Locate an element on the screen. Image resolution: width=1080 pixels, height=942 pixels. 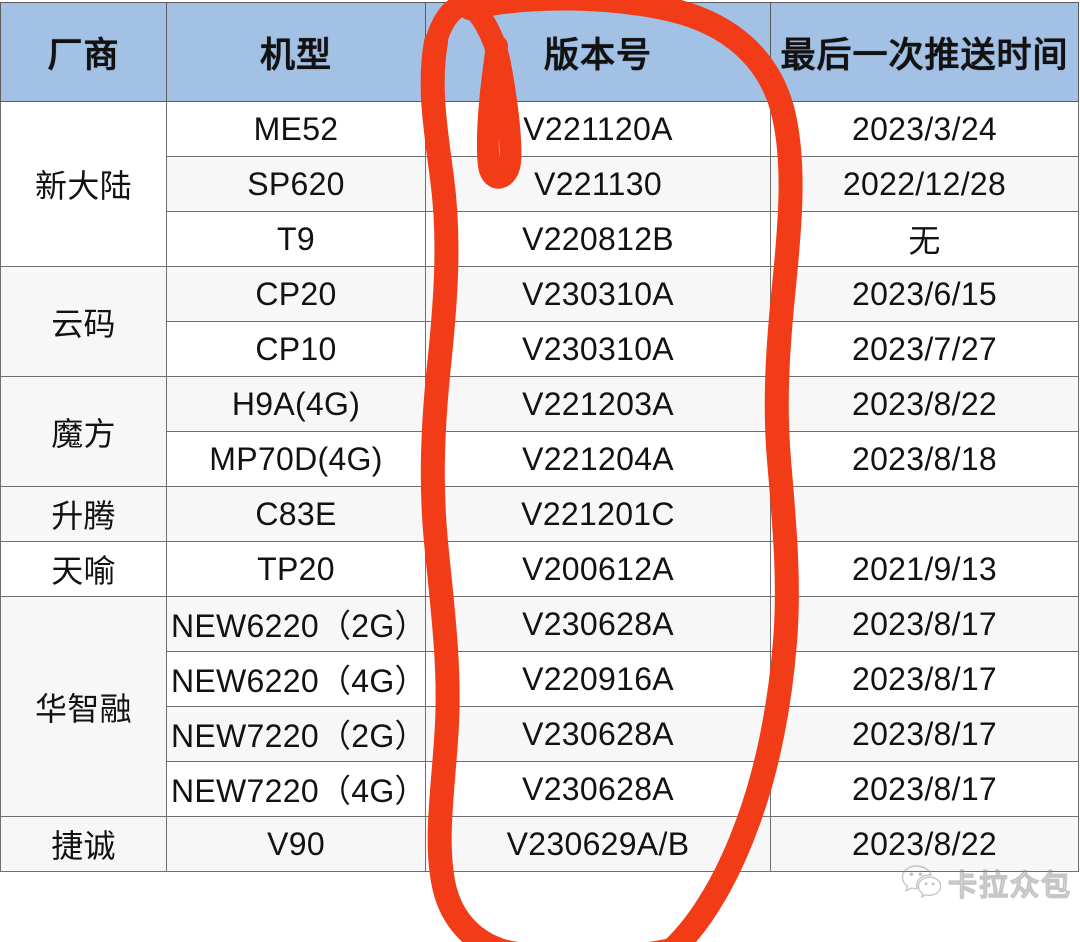
cell-version: V221203A is located at coordinates (598, 404).